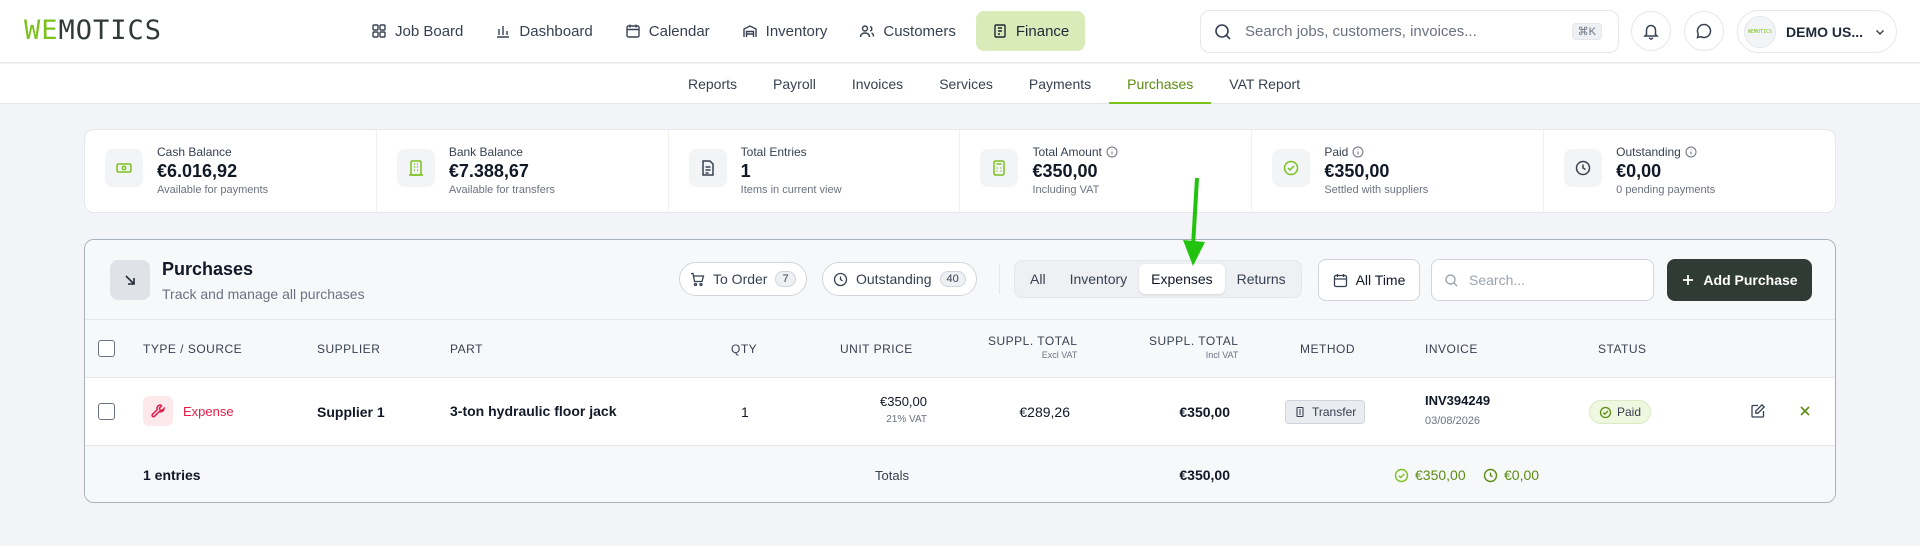 The image size is (1920, 546). Describe the element at coordinates (1032, 348) in the screenshot. I see `th-suppl-total-excl: SUPPL. TOTAL Excl VAT` at that location.